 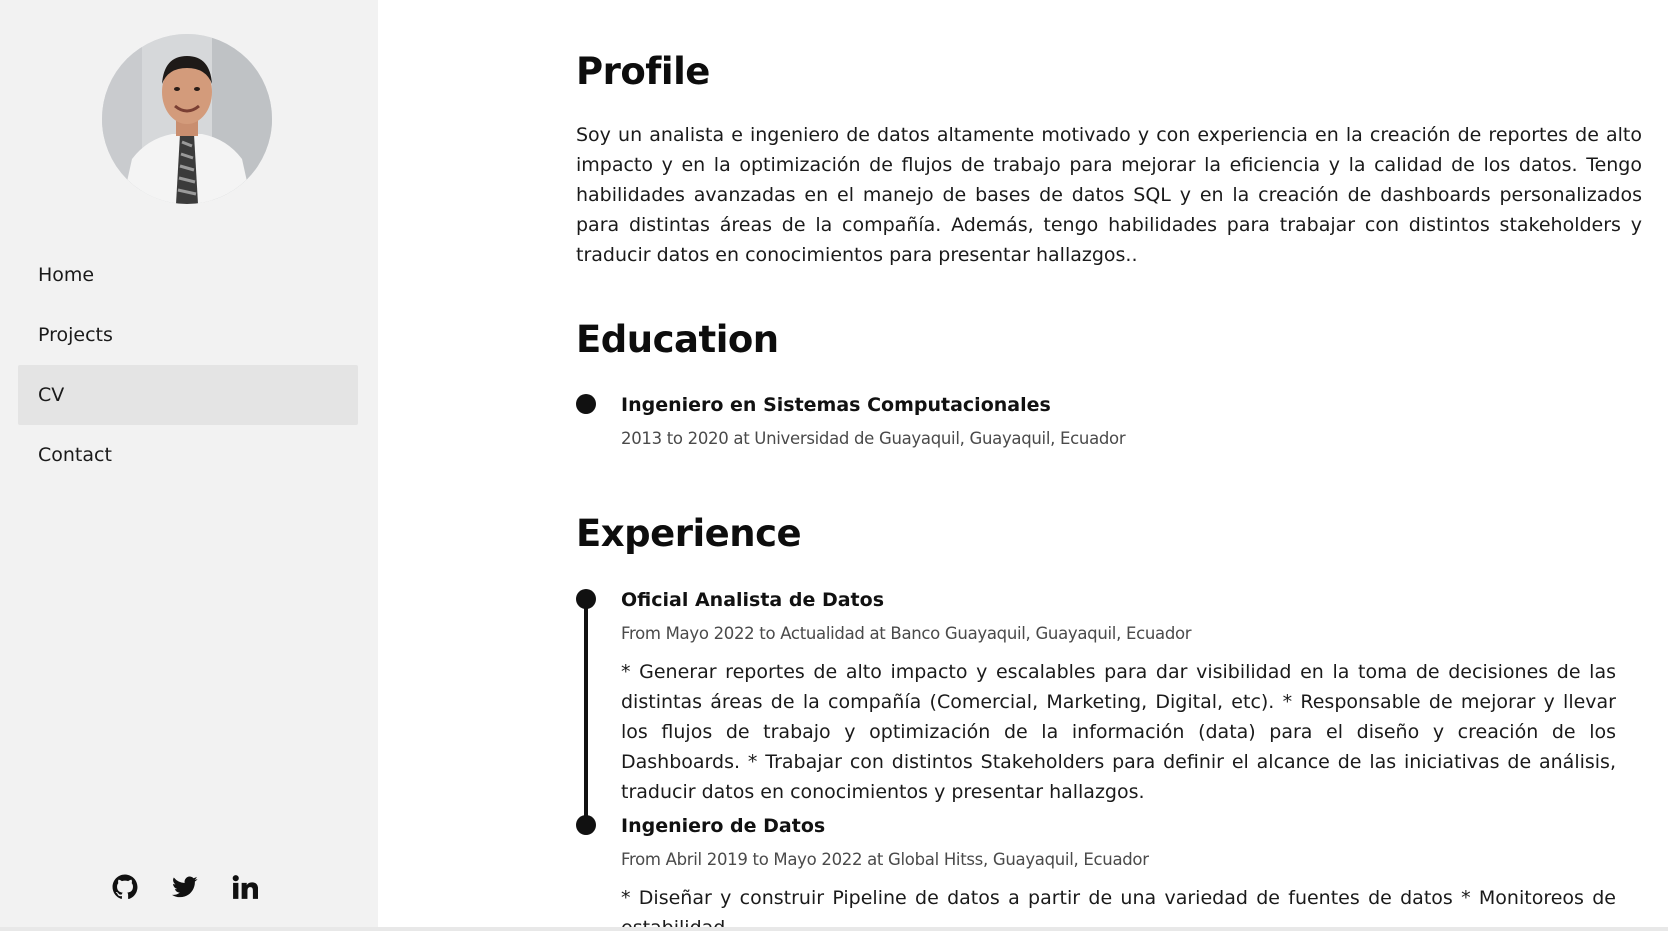 I want to click on sidebar-nav: Home Projects CV Contact, so click(x=188, y=365).